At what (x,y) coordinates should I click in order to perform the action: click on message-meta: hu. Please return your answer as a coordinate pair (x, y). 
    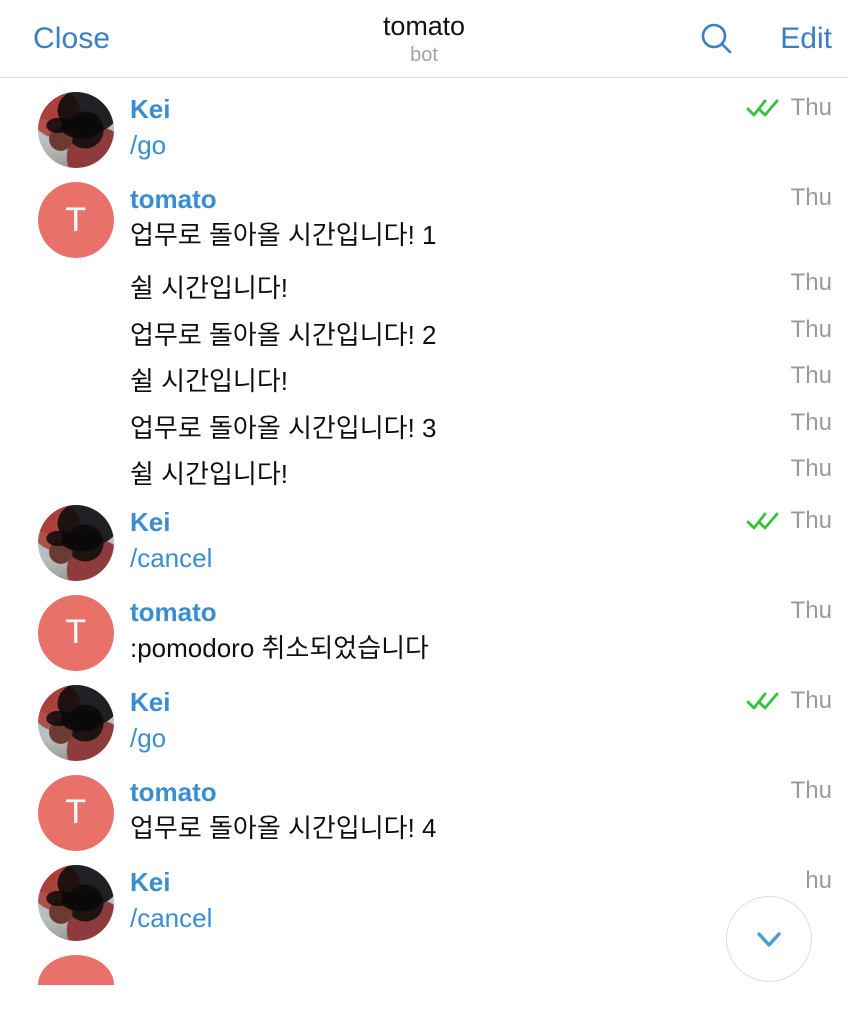
    Looking at the image, I should click on (818, 880).